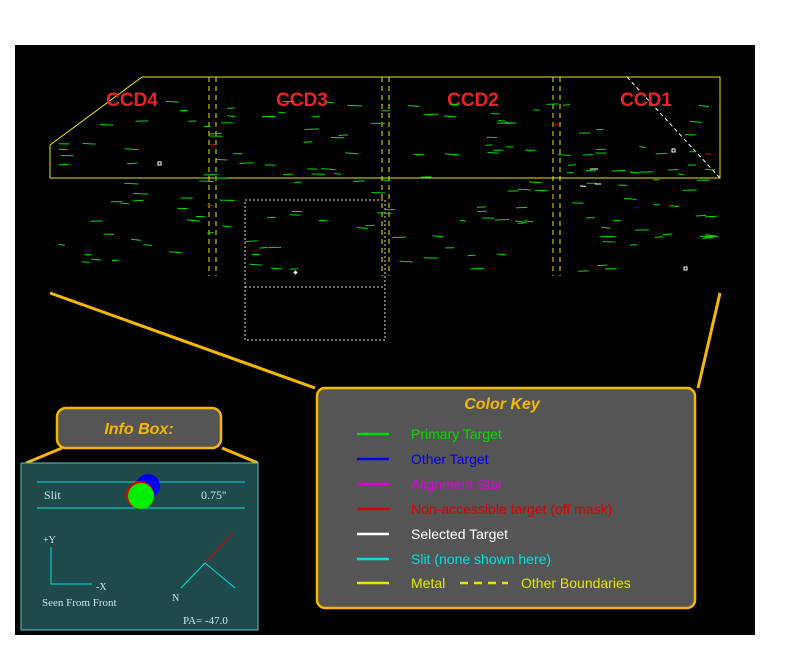  What do you see at coordinates (481, 559) in the screenshot?
I see `color-key-label: Slit (none shown here)` at bounding box center [481, 559].